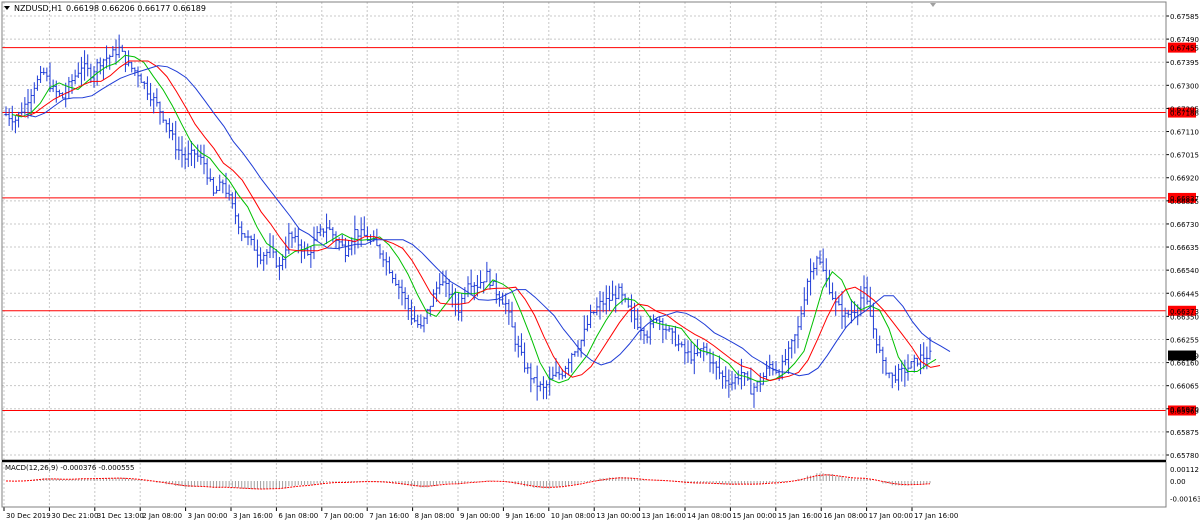 The height and width of the screenshot is (529, 1200). What do you see at coordinates (38, 8) in the screenshot?
I see `symbol-timeframe: NZDUSD,H1` at bounding box center [38, 8].